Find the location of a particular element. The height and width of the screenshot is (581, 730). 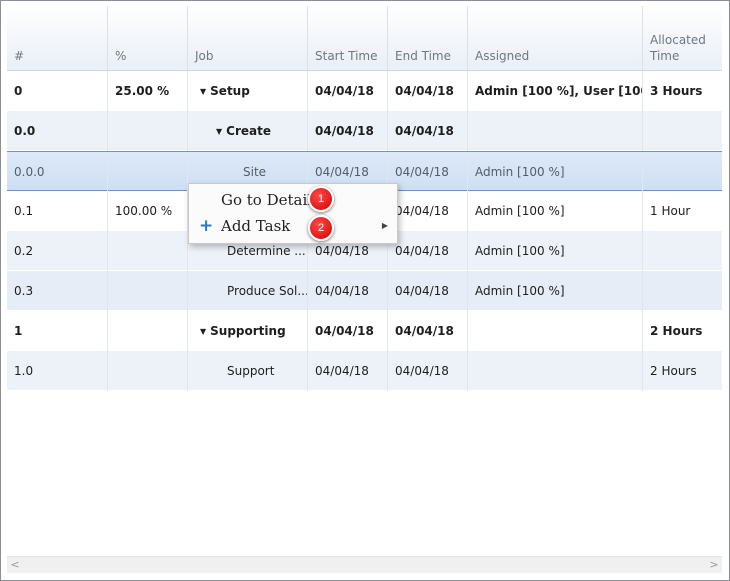

column-header-assigned: Assigned is located at coordinates (555, 38).